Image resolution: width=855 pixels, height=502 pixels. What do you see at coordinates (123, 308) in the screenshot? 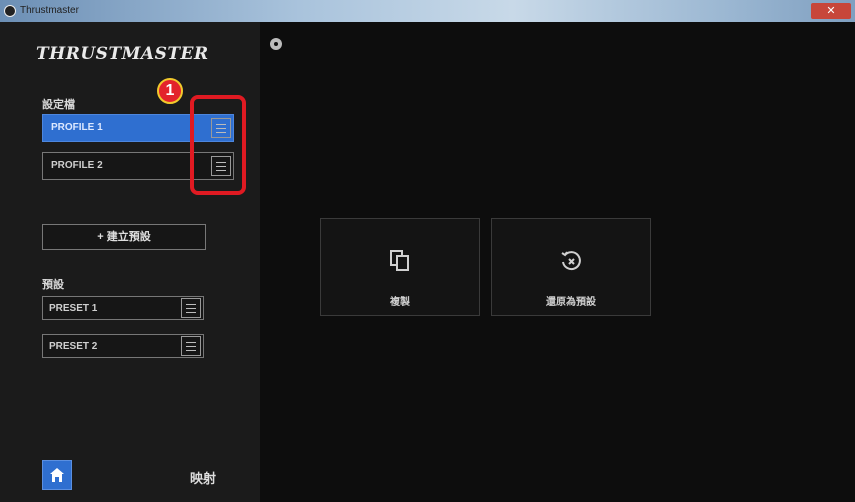
I see `preset-item-1: PRESET 1` at bounding box center [123, 308].